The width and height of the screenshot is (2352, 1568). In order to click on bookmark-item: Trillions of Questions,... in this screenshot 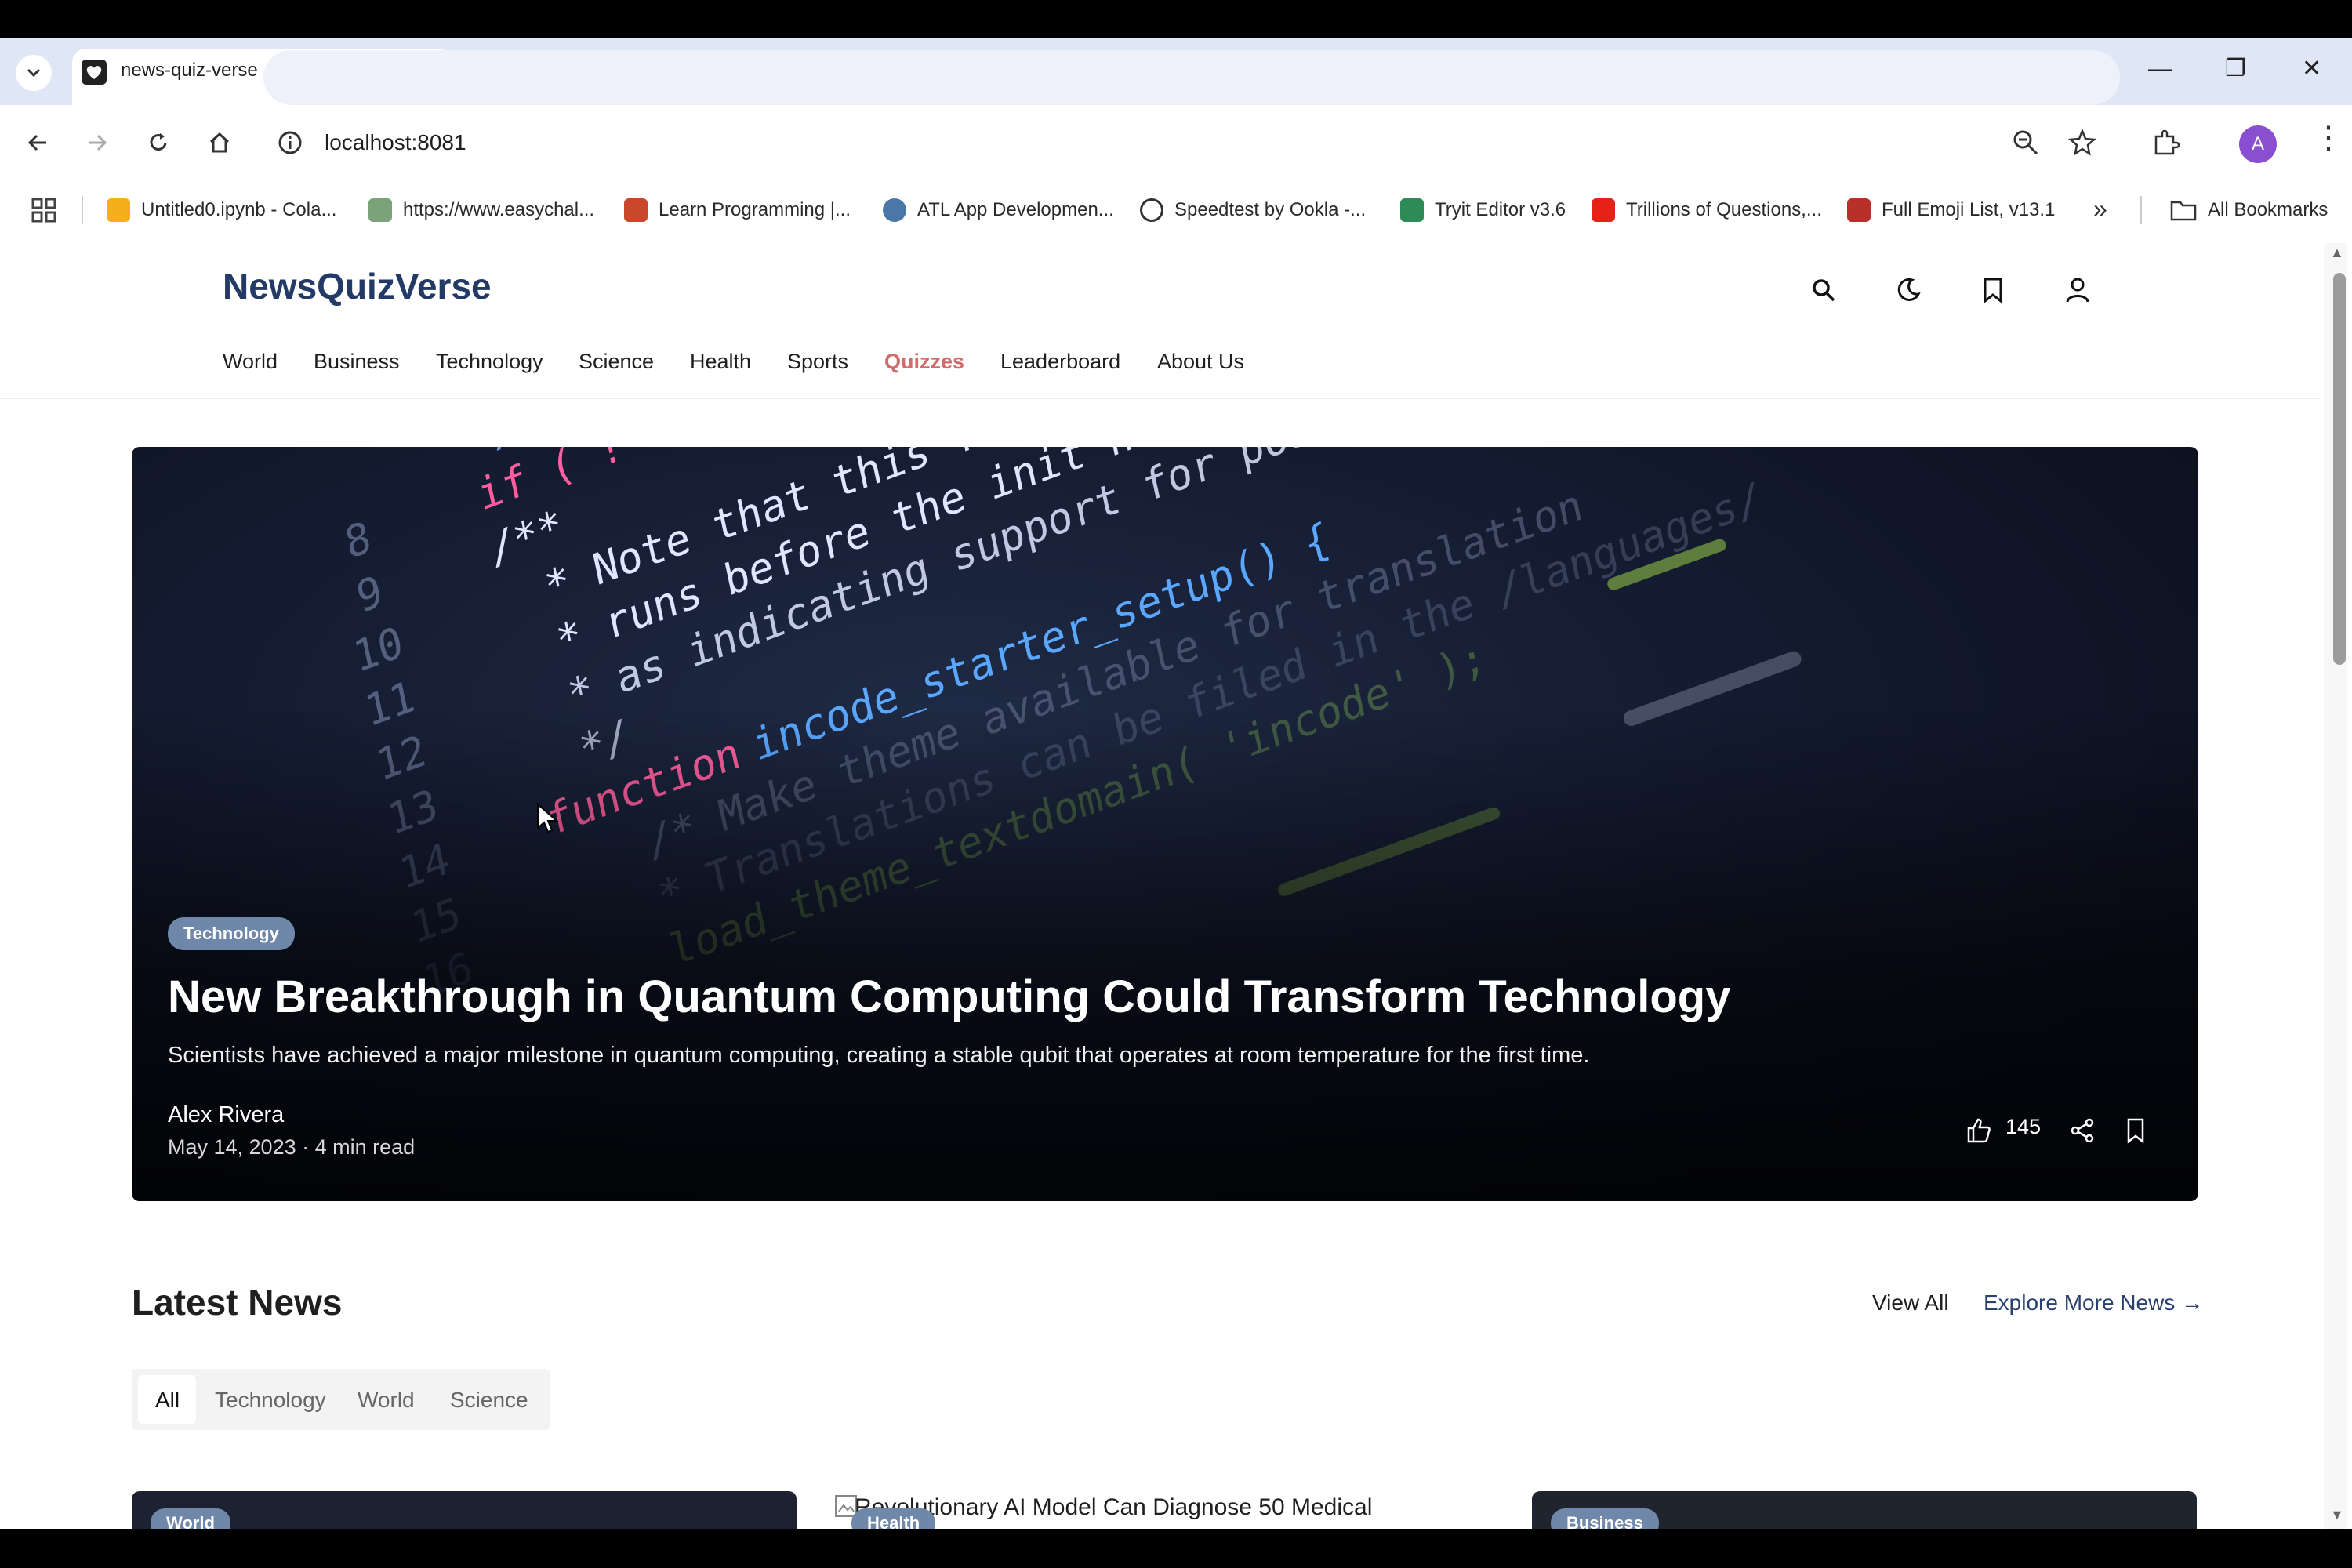, I will do `click(1707, 210)`.